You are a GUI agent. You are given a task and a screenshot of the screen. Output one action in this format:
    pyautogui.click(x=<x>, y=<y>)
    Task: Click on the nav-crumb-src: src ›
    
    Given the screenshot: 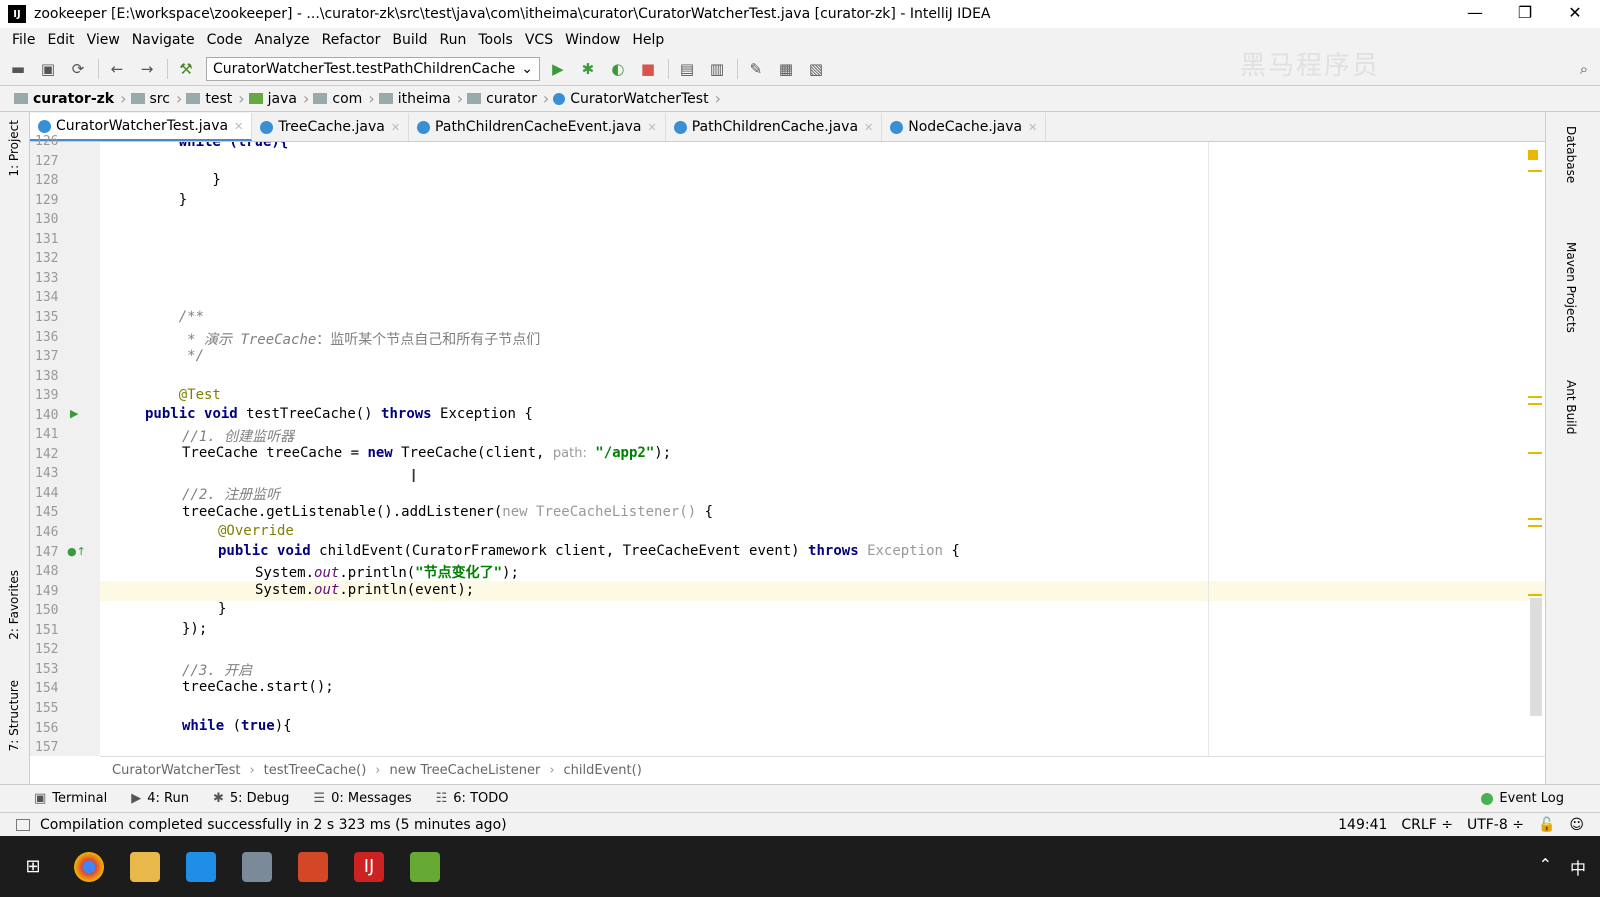 What is the action you would take?
    pyautogui.click(x=156, y=98)
    